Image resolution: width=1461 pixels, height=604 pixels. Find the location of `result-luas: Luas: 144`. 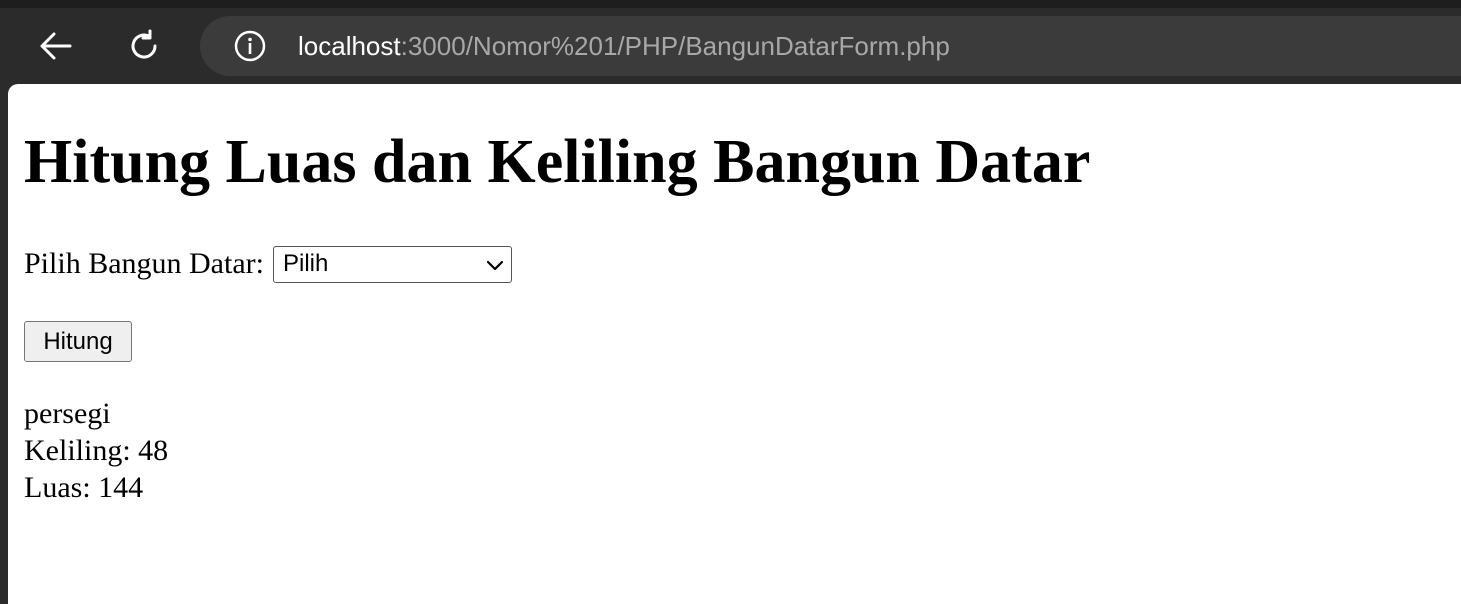

result-luas: Luas: 144 is located at coordinates (84, 487).